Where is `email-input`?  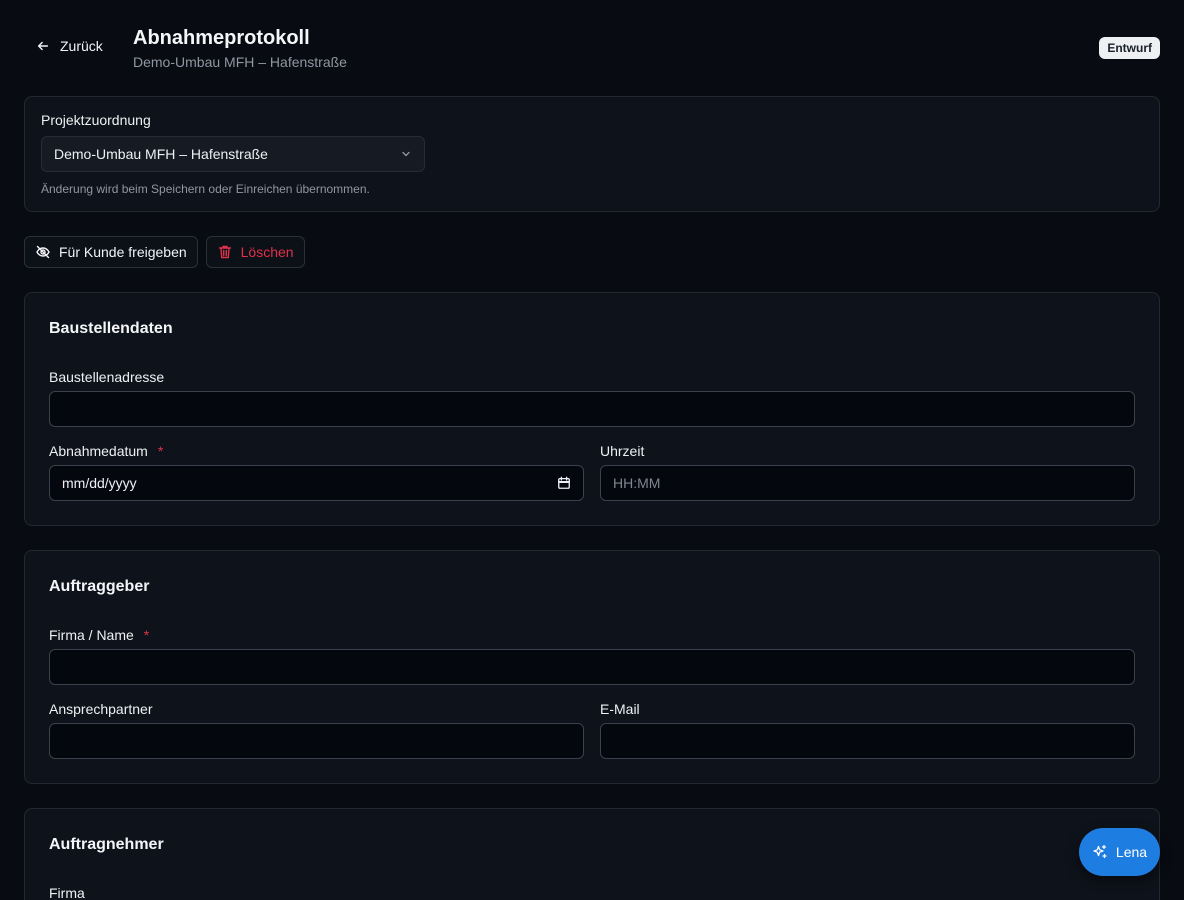
email-input is located at coordinates (867, 741).